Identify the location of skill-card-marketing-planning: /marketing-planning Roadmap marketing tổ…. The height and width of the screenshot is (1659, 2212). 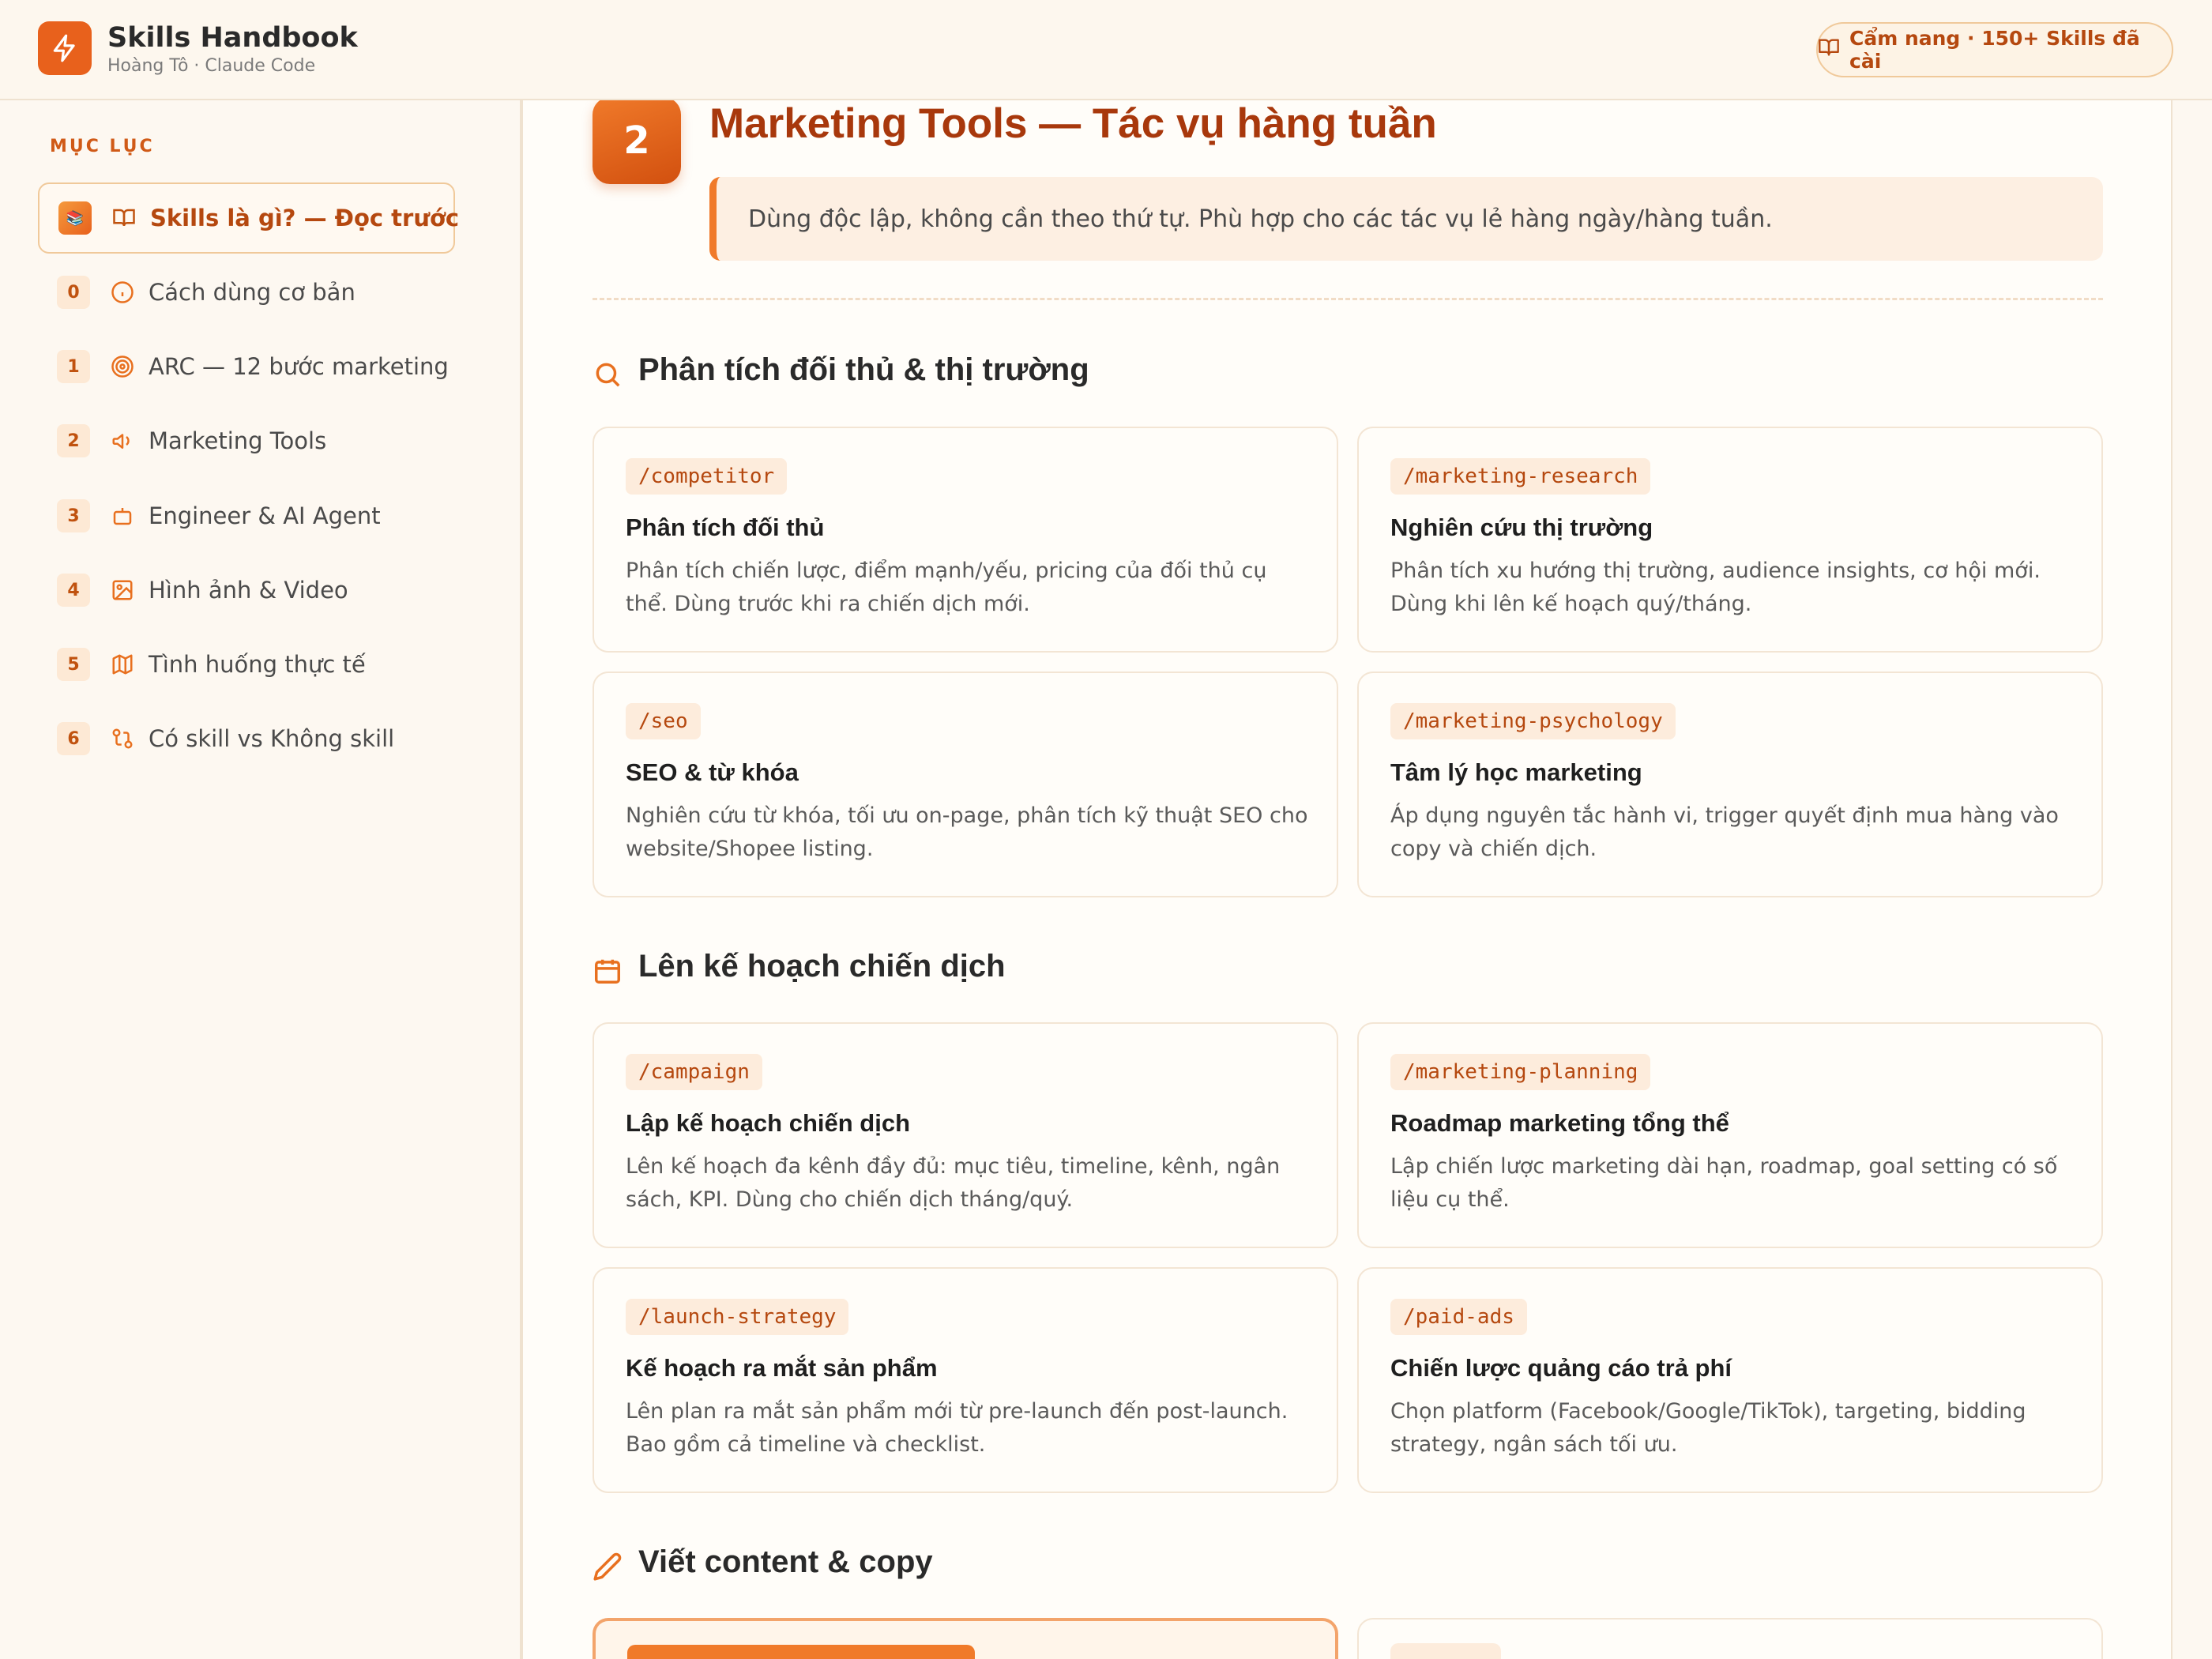
(1730, 1135).